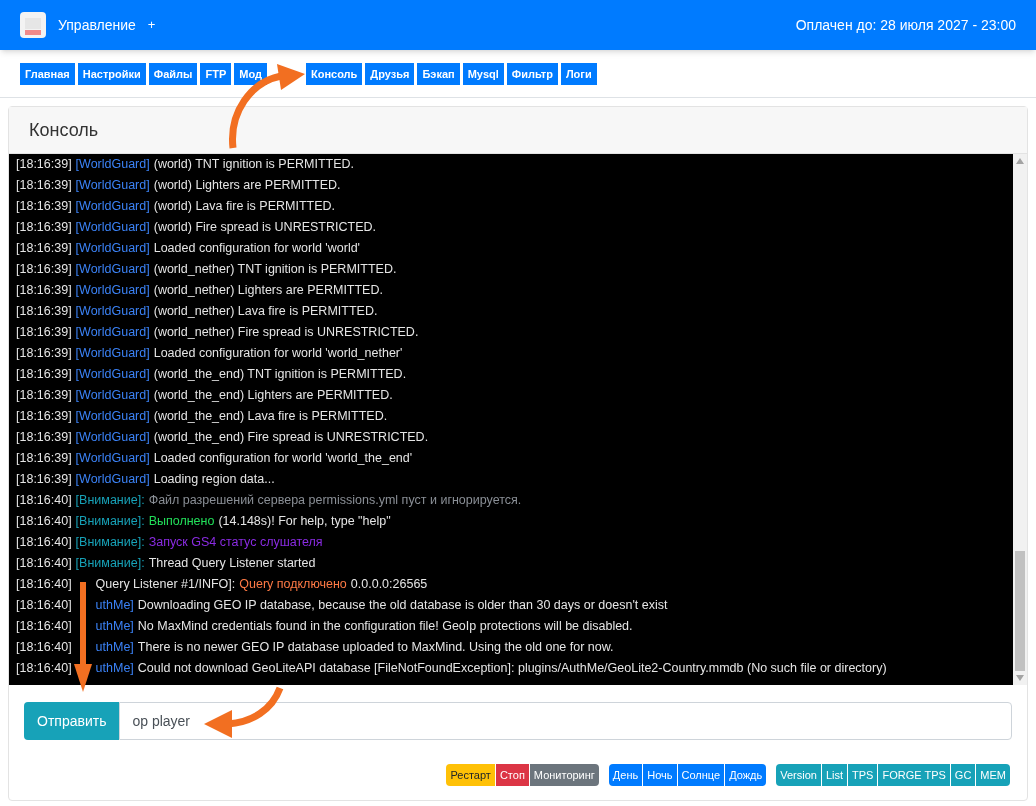 Image resolution: width=1036 pixels, height=806 pixels. Describe the element at coordinates (512, 668) in the screenshot. I see `log-message: Could not download GeoLiteAPI database [FileNotFoundException]: plugins/AuthMe/GeoLite2-Country.mmdb (No such file or directory)` at that location.